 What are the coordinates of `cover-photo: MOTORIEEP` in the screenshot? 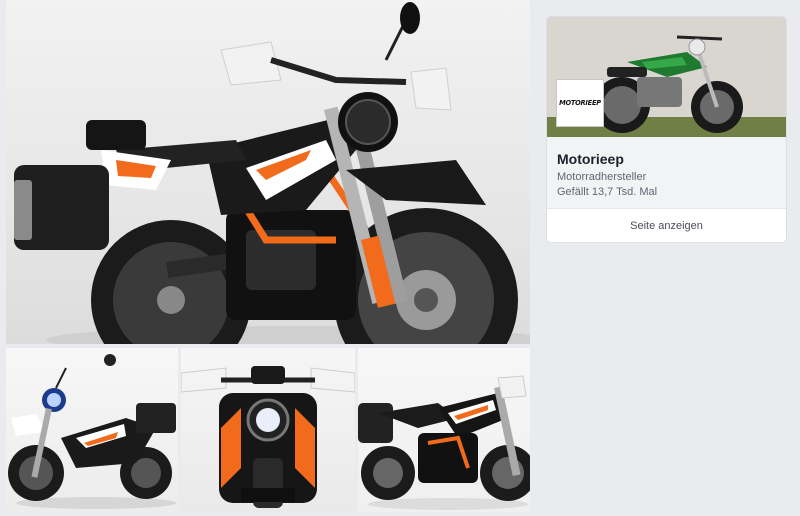 It's located at (666, 77).